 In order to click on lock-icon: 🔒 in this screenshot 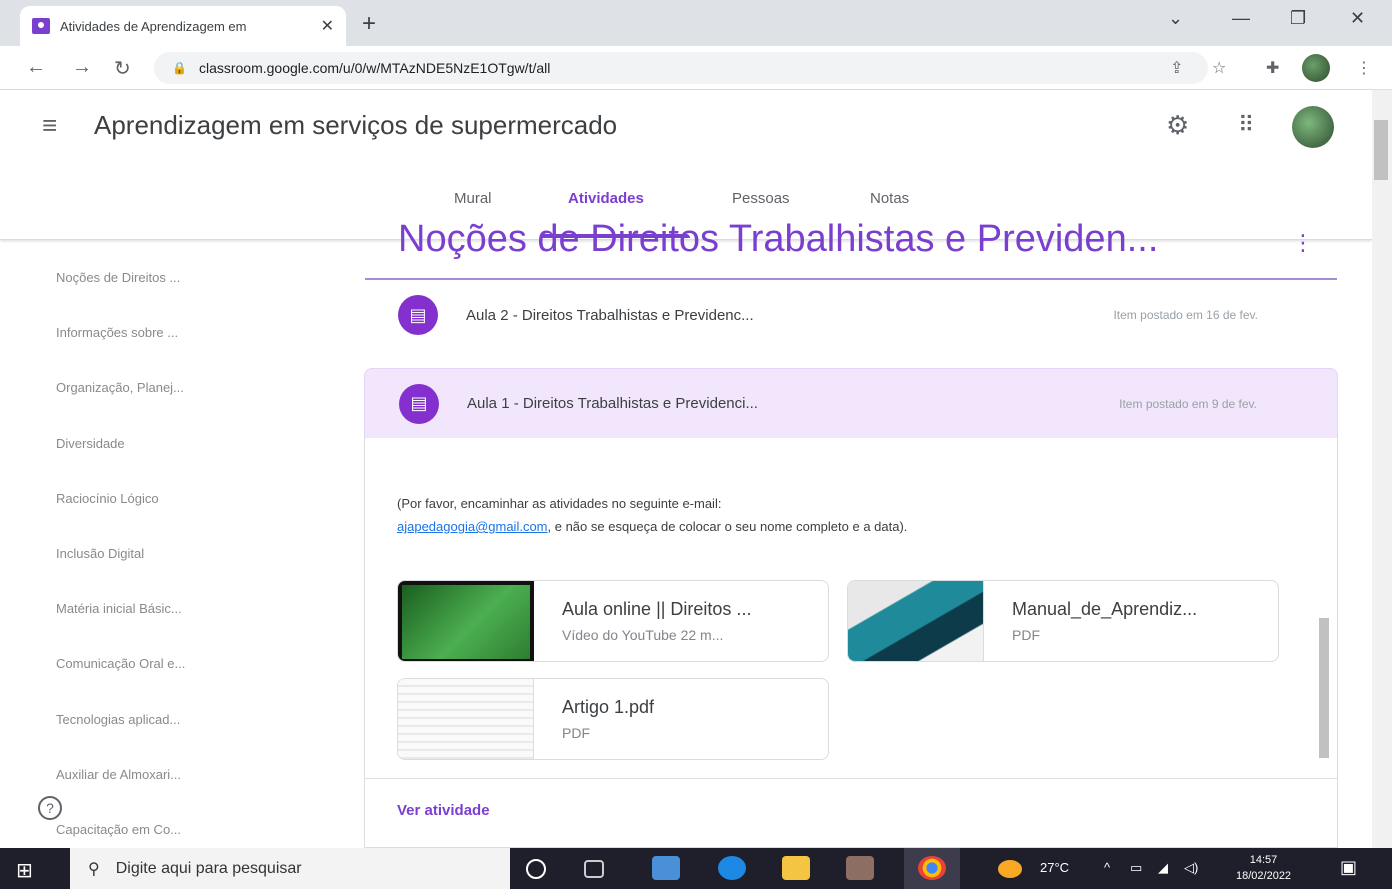, I will do `click(179, 68)`.